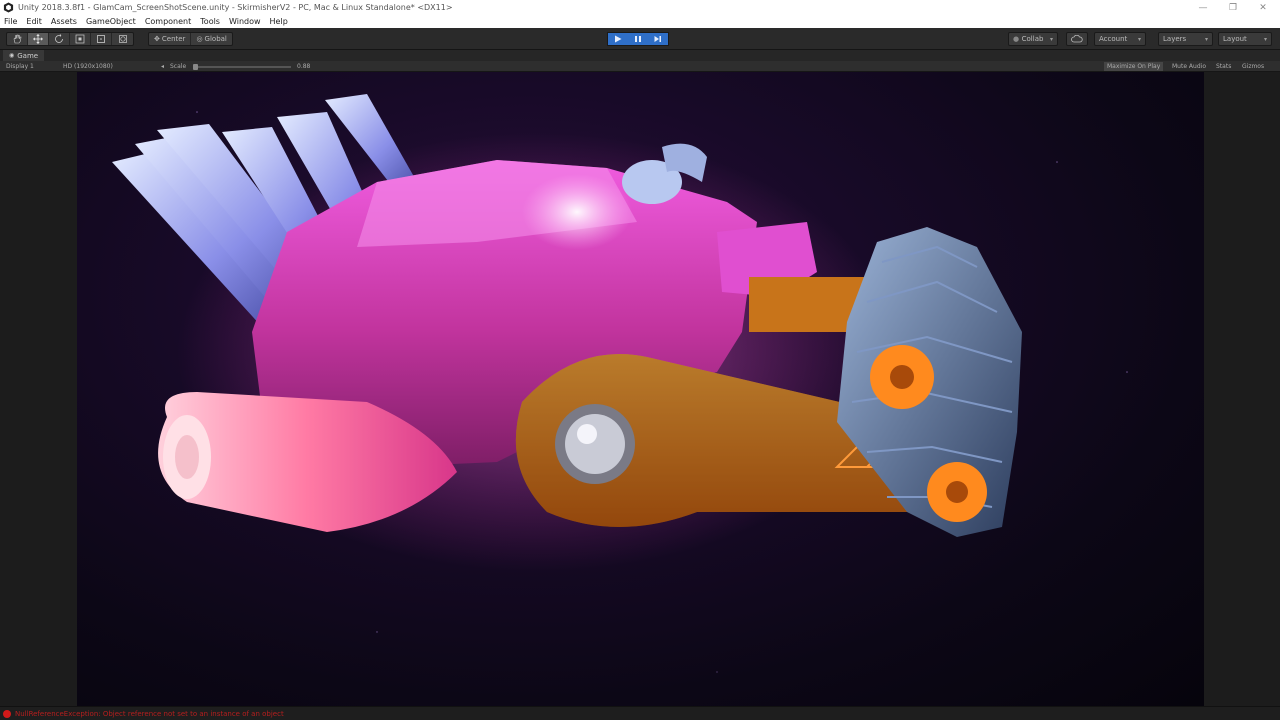 This screenshot has width=1280, height=720. I want to click on collab-label: Collab, so click(1032, 39).